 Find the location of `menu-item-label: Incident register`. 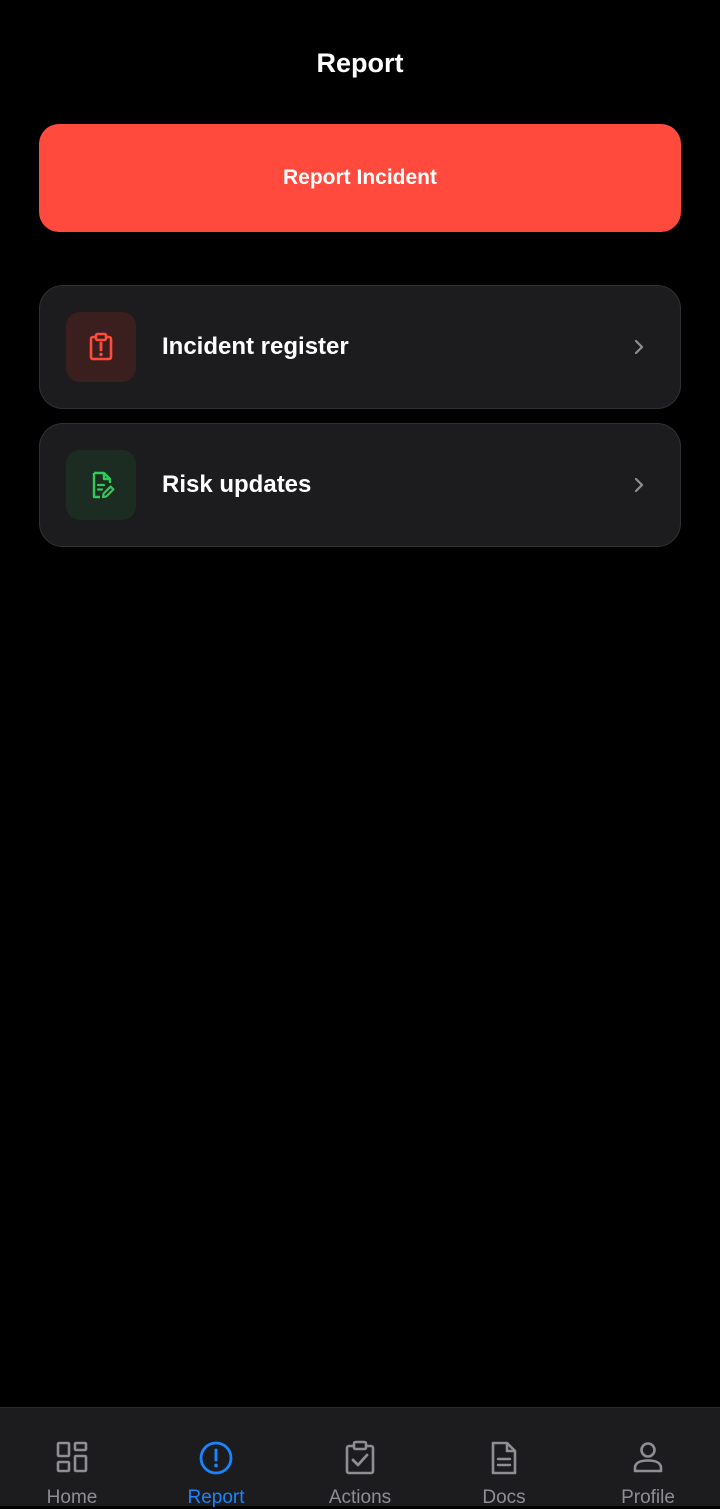

menu-item-label: Incident register is located at coordinates (255, 346).